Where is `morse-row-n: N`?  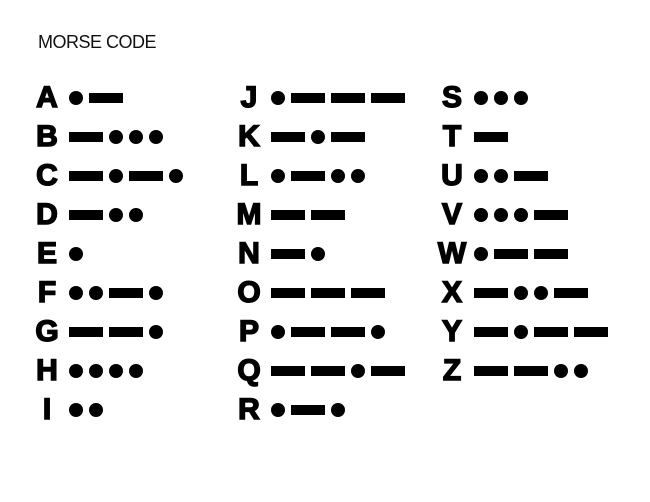 morse-row-n: N is located at coordinates (320, 253).